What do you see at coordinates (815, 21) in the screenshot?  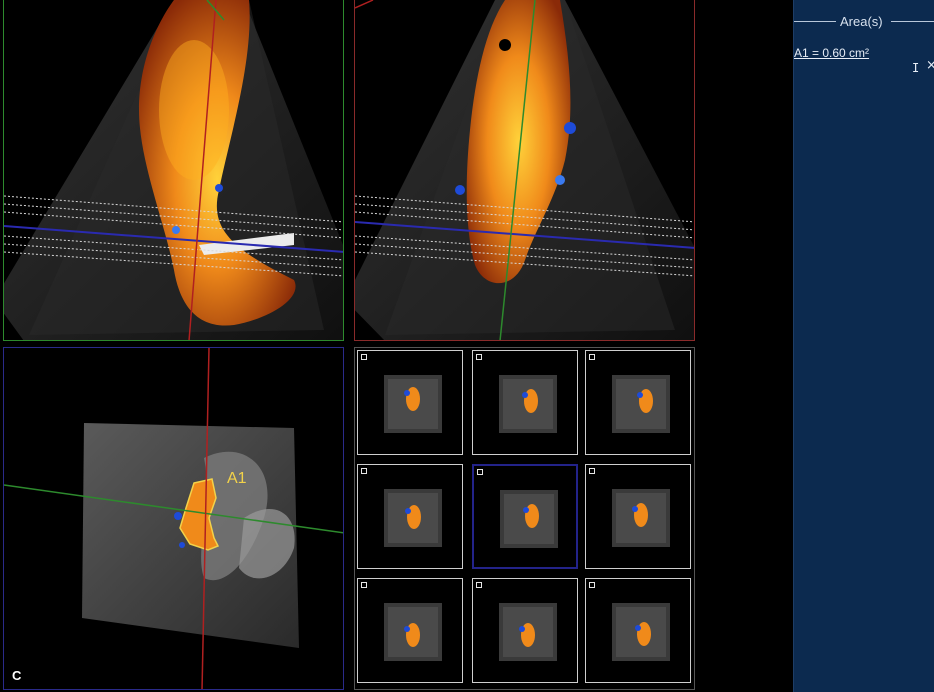 I see `divider-left` at bounding box center [815, 21].